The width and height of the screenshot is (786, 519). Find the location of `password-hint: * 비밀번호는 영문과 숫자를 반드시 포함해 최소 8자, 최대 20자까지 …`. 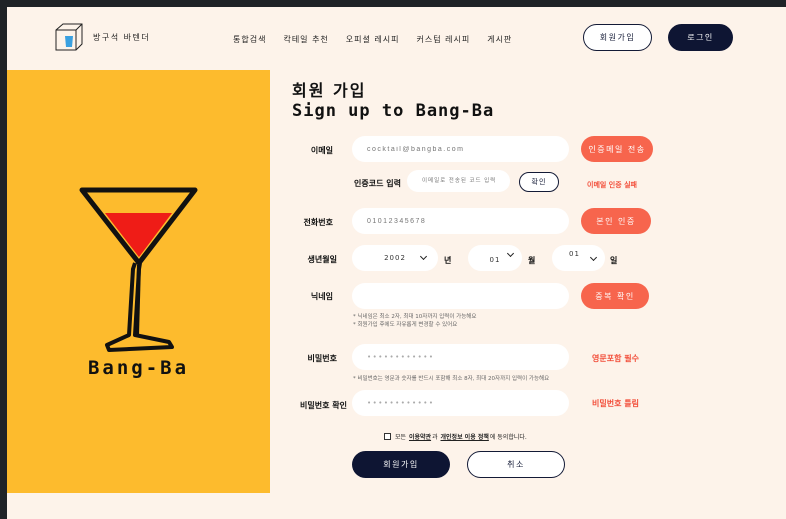

password-hint: * 비밀번호는 영문과 숫자를 반드시 포함해 최소 8자, 최대 20자까지 … is located at coordinates (451, 379).